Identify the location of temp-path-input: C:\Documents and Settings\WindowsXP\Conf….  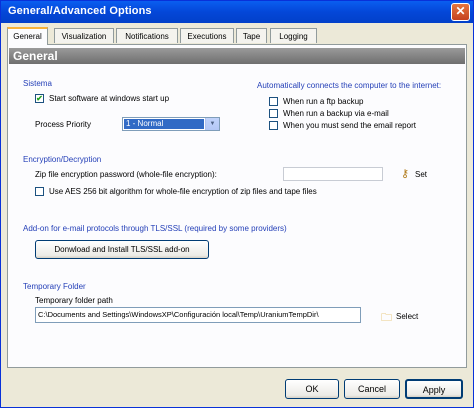
(198, 315).